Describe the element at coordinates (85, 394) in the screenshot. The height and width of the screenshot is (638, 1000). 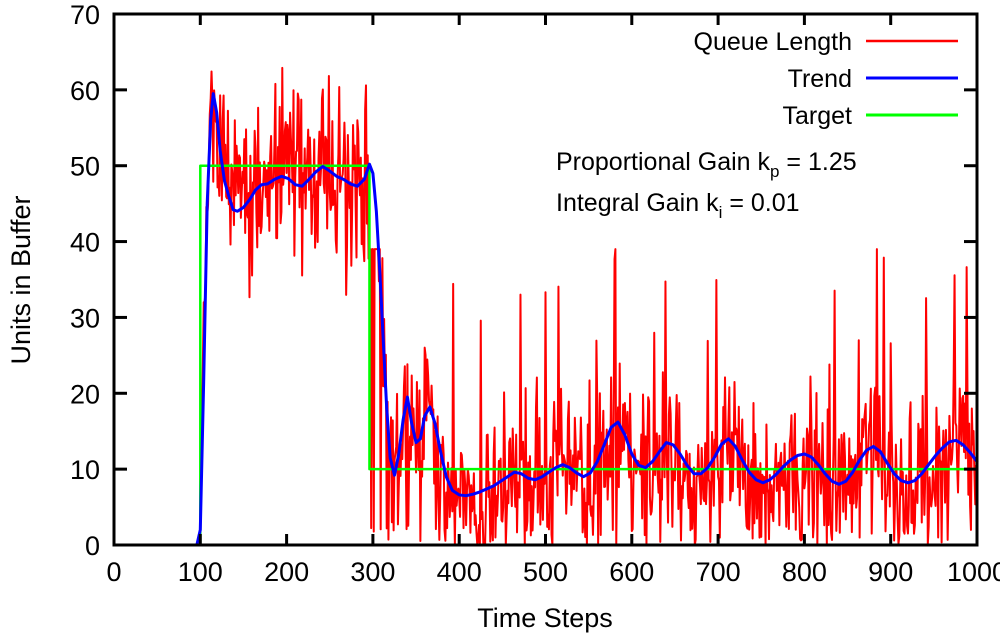
I see `y-tick-label: 20` at that location.